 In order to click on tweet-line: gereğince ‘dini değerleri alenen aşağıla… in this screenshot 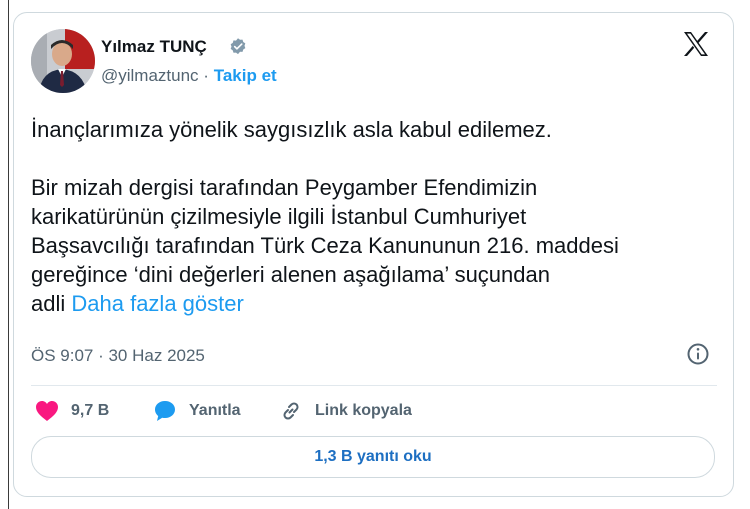, I will do `click(290, 274)`.